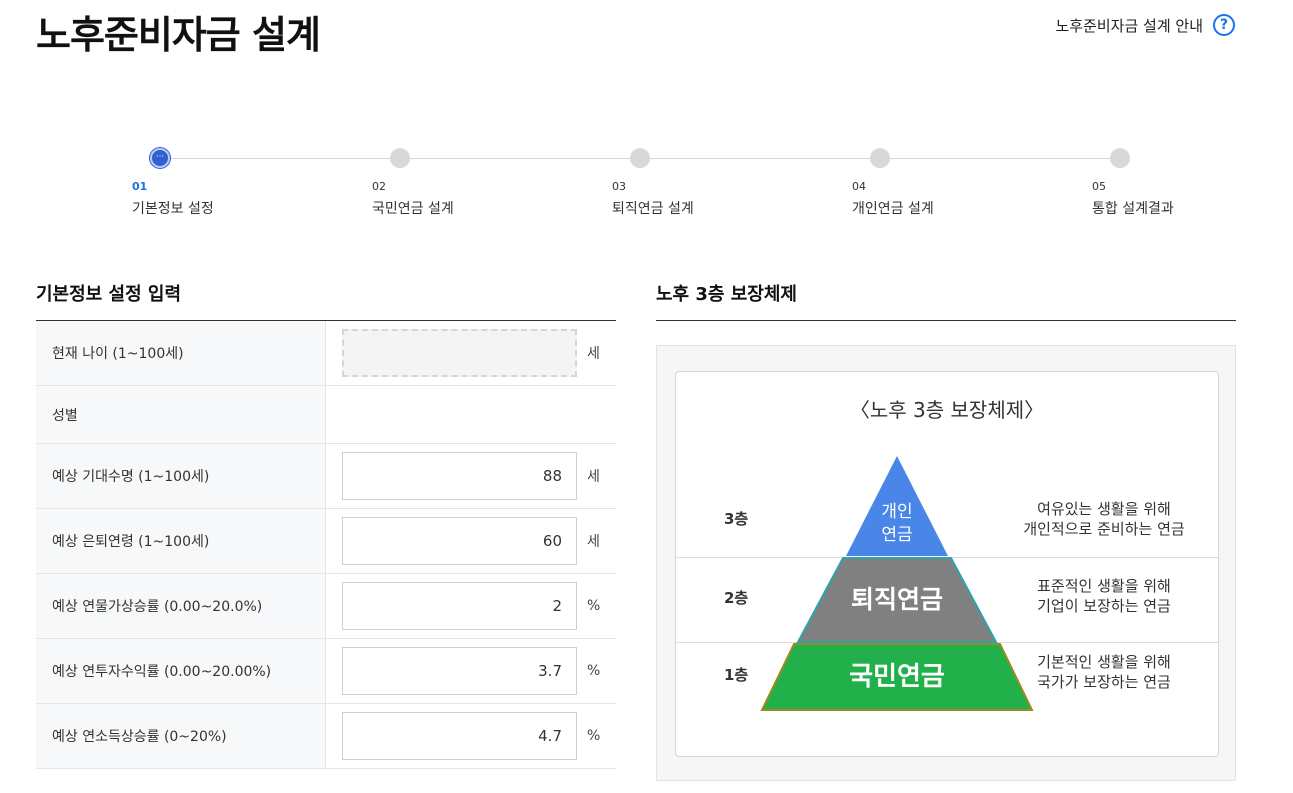  What do you see at coordinates (897, 677) in the screenshot?
I see `tier-1-name: 국민연금` at bounding box center [897, 677].